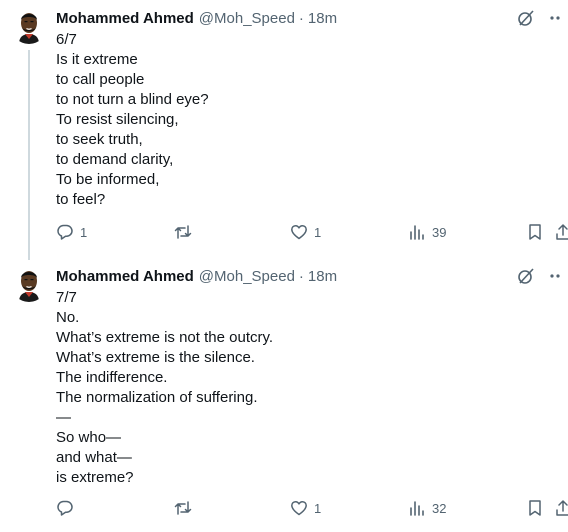  What do you see at coordinates (81, 199) in the screenshot?
I see `tweet-line: to feel?` at bounding box center [81, 199].